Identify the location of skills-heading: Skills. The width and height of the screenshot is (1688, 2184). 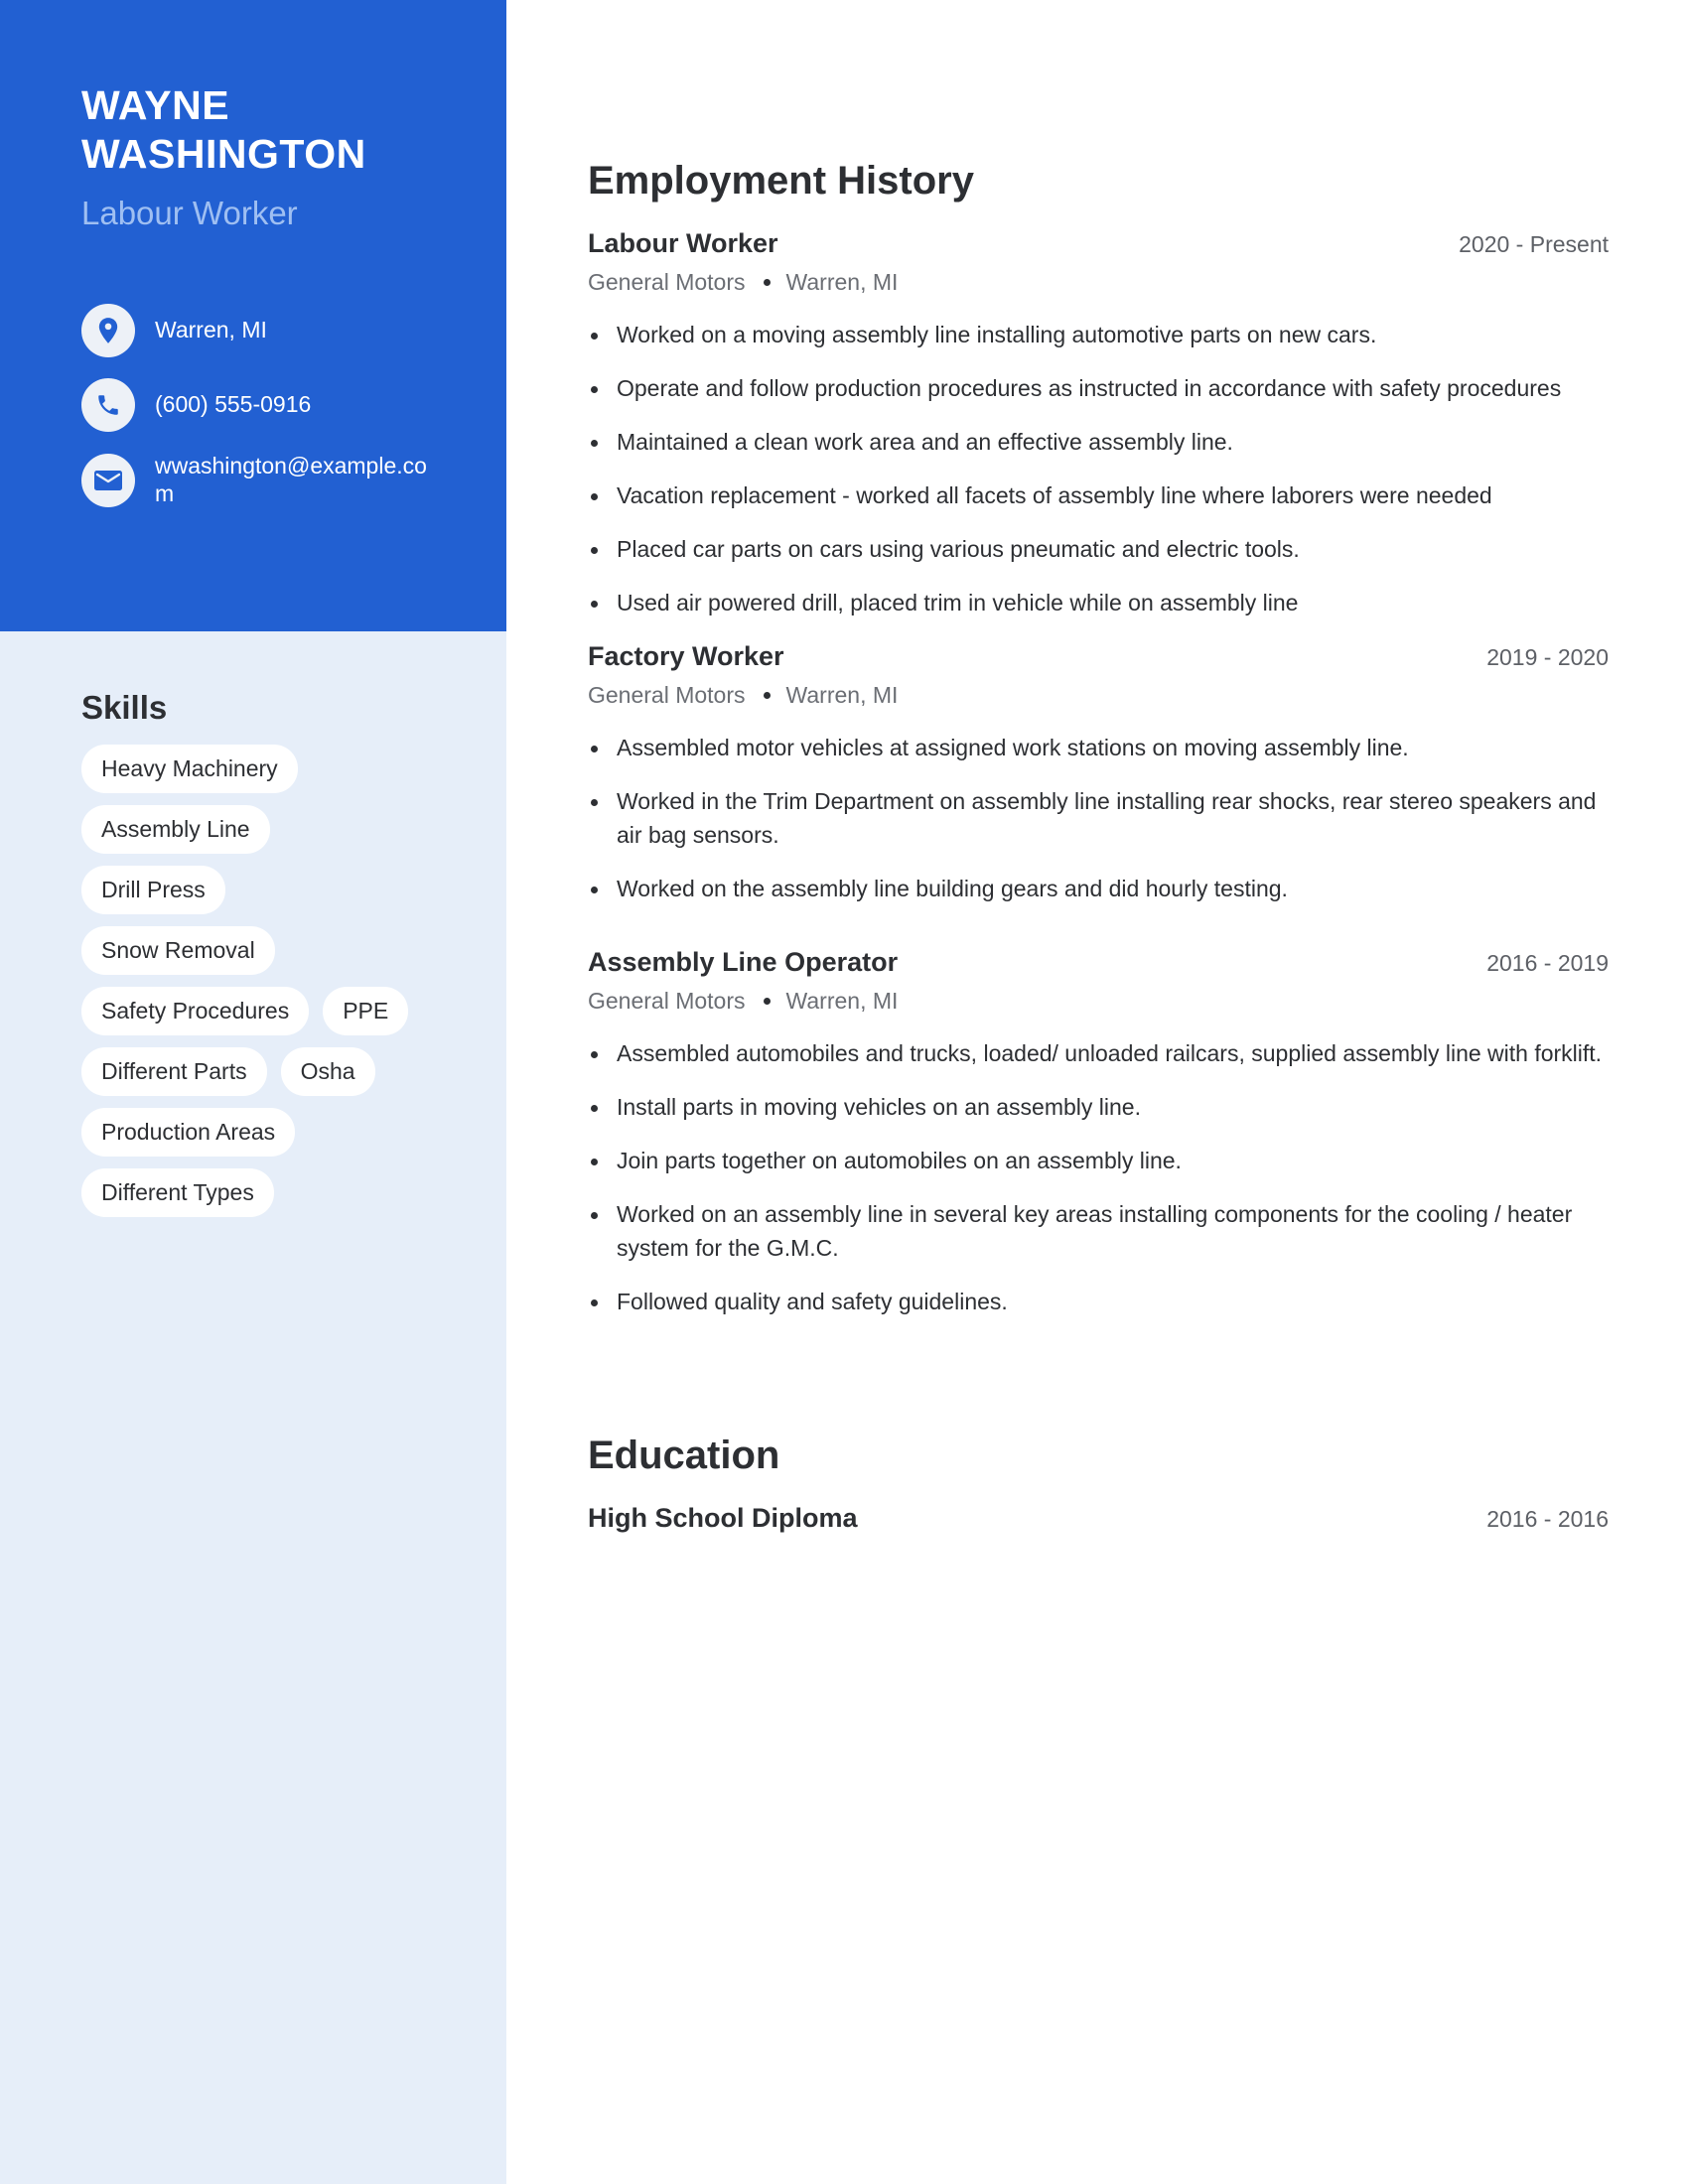
(124, 707).